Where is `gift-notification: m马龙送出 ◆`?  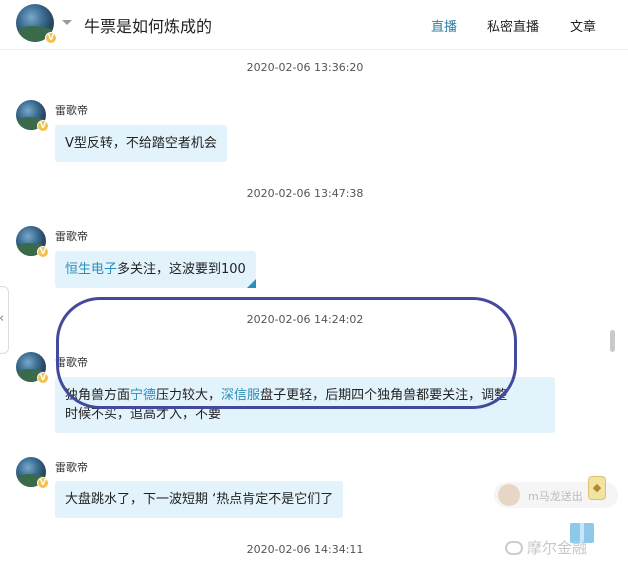
gift-notification: m马龙送出 ◆ is located at coordinates (556, 492).